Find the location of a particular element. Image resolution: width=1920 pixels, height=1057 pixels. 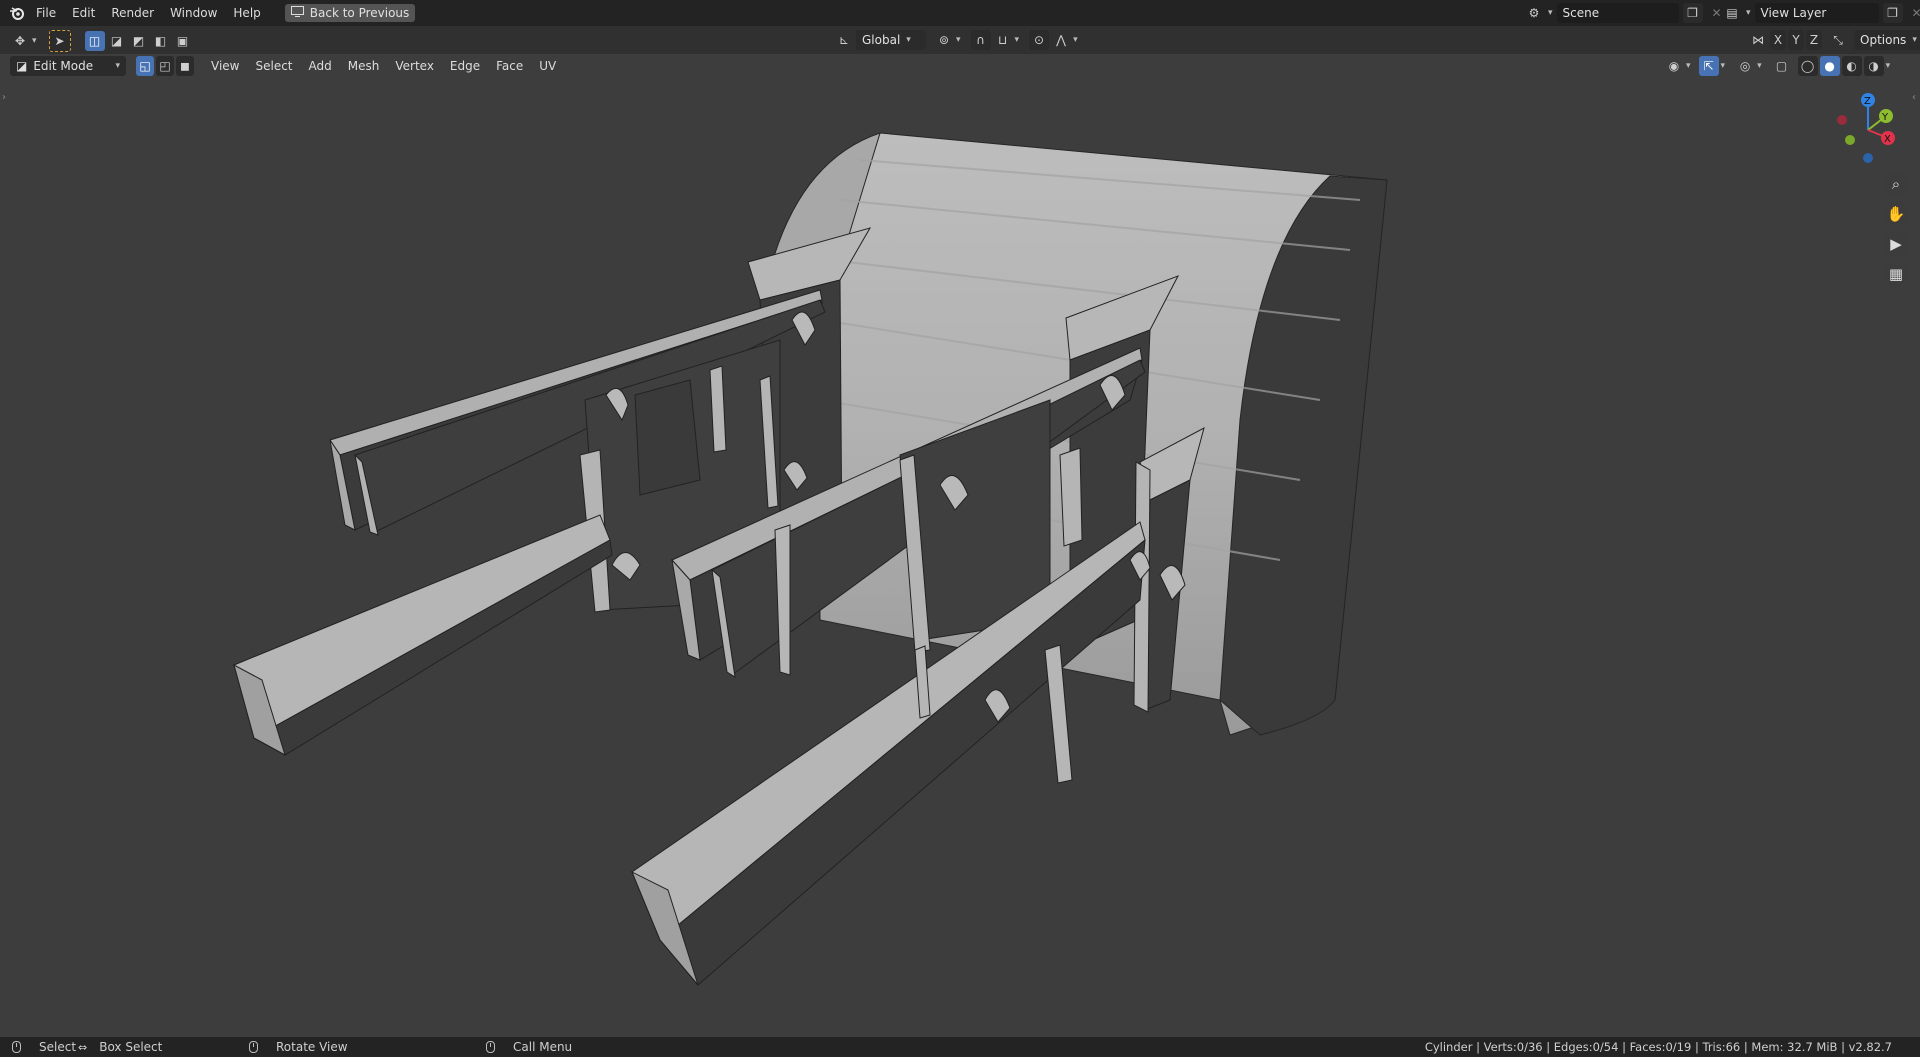

menu-window: Window is located at coordinates (193, 13).